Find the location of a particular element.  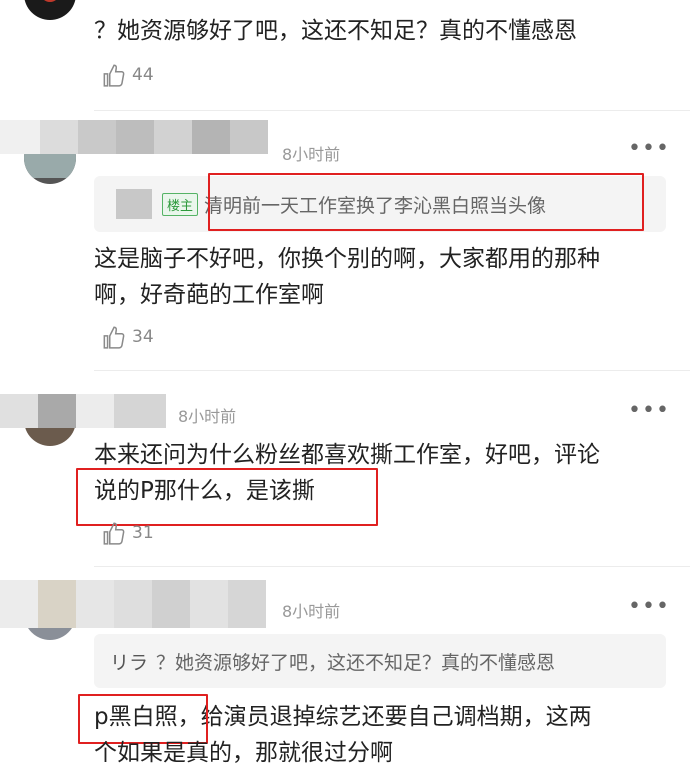

like-count: 31 is located at coordinates (143, 533).